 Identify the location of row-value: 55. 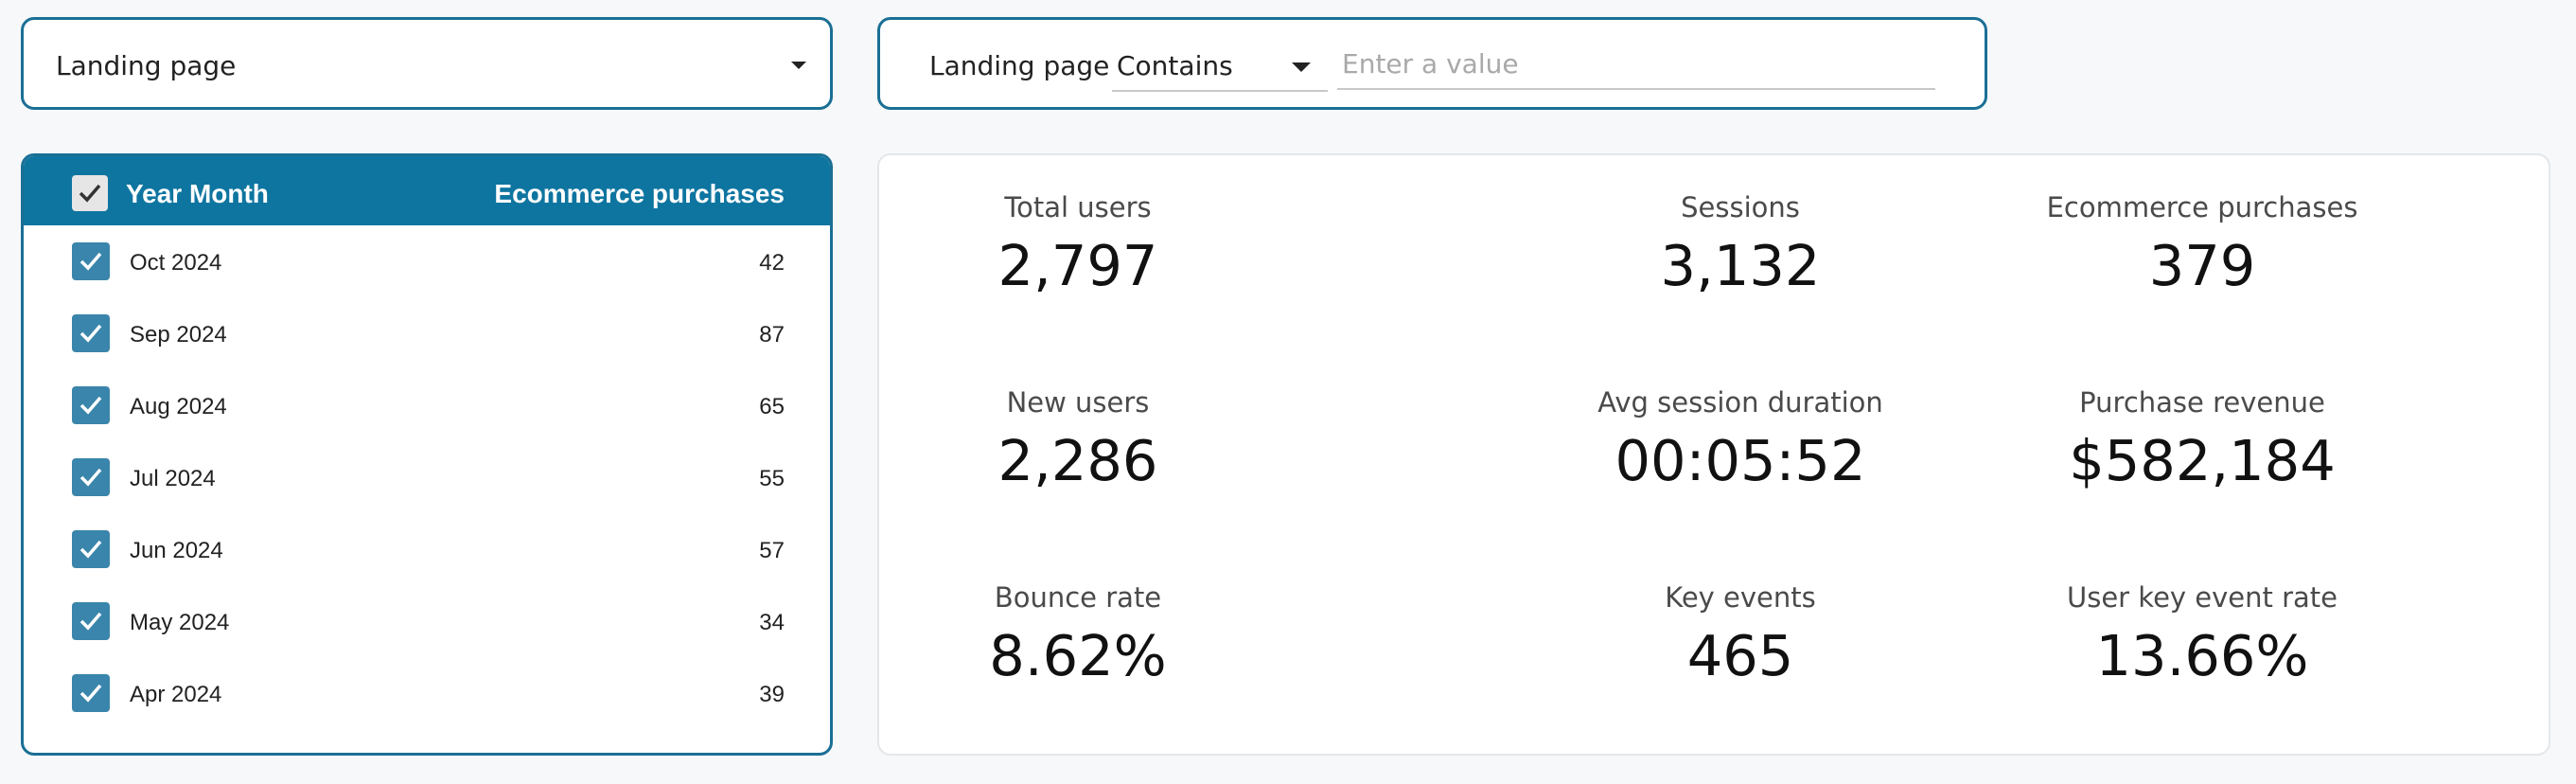
(772, 478).